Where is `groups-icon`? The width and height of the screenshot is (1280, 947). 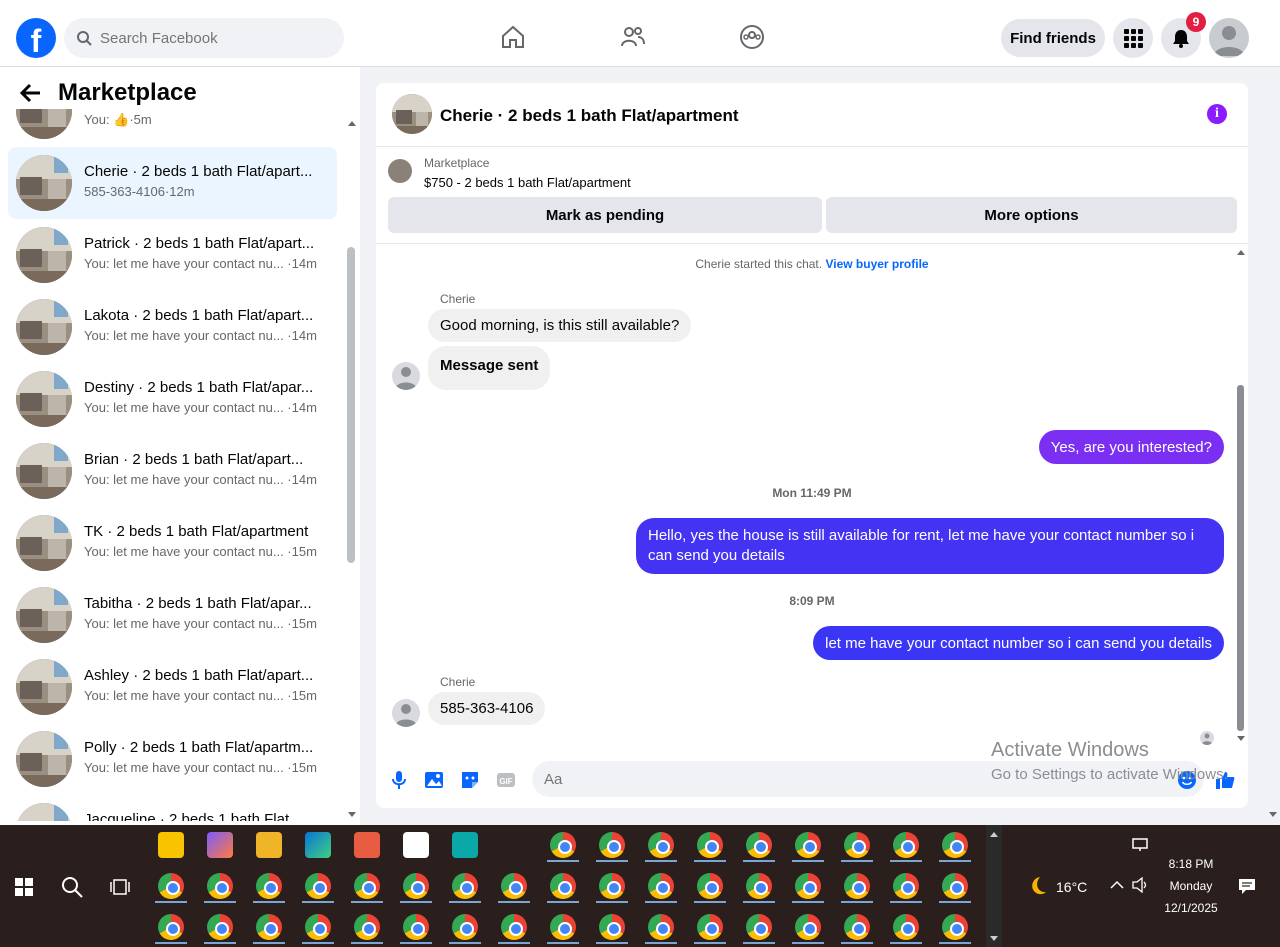
groups-icon is located at coordinates (752, 37).